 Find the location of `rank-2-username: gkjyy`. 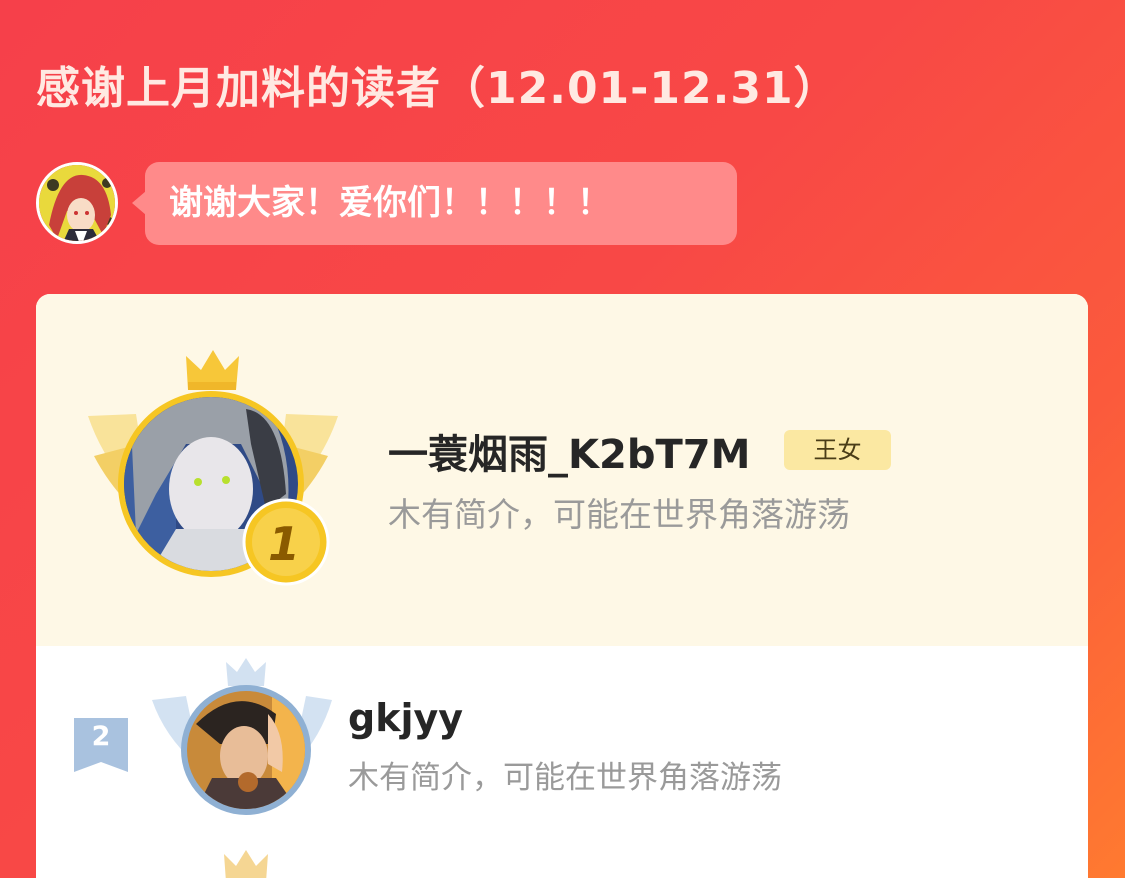

rank-2-username: gkjyy is located at coordinates (405, 718).